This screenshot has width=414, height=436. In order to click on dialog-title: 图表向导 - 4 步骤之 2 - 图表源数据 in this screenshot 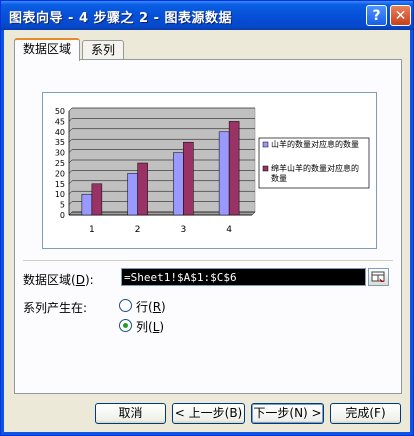, I will do `click(121, 18)`.